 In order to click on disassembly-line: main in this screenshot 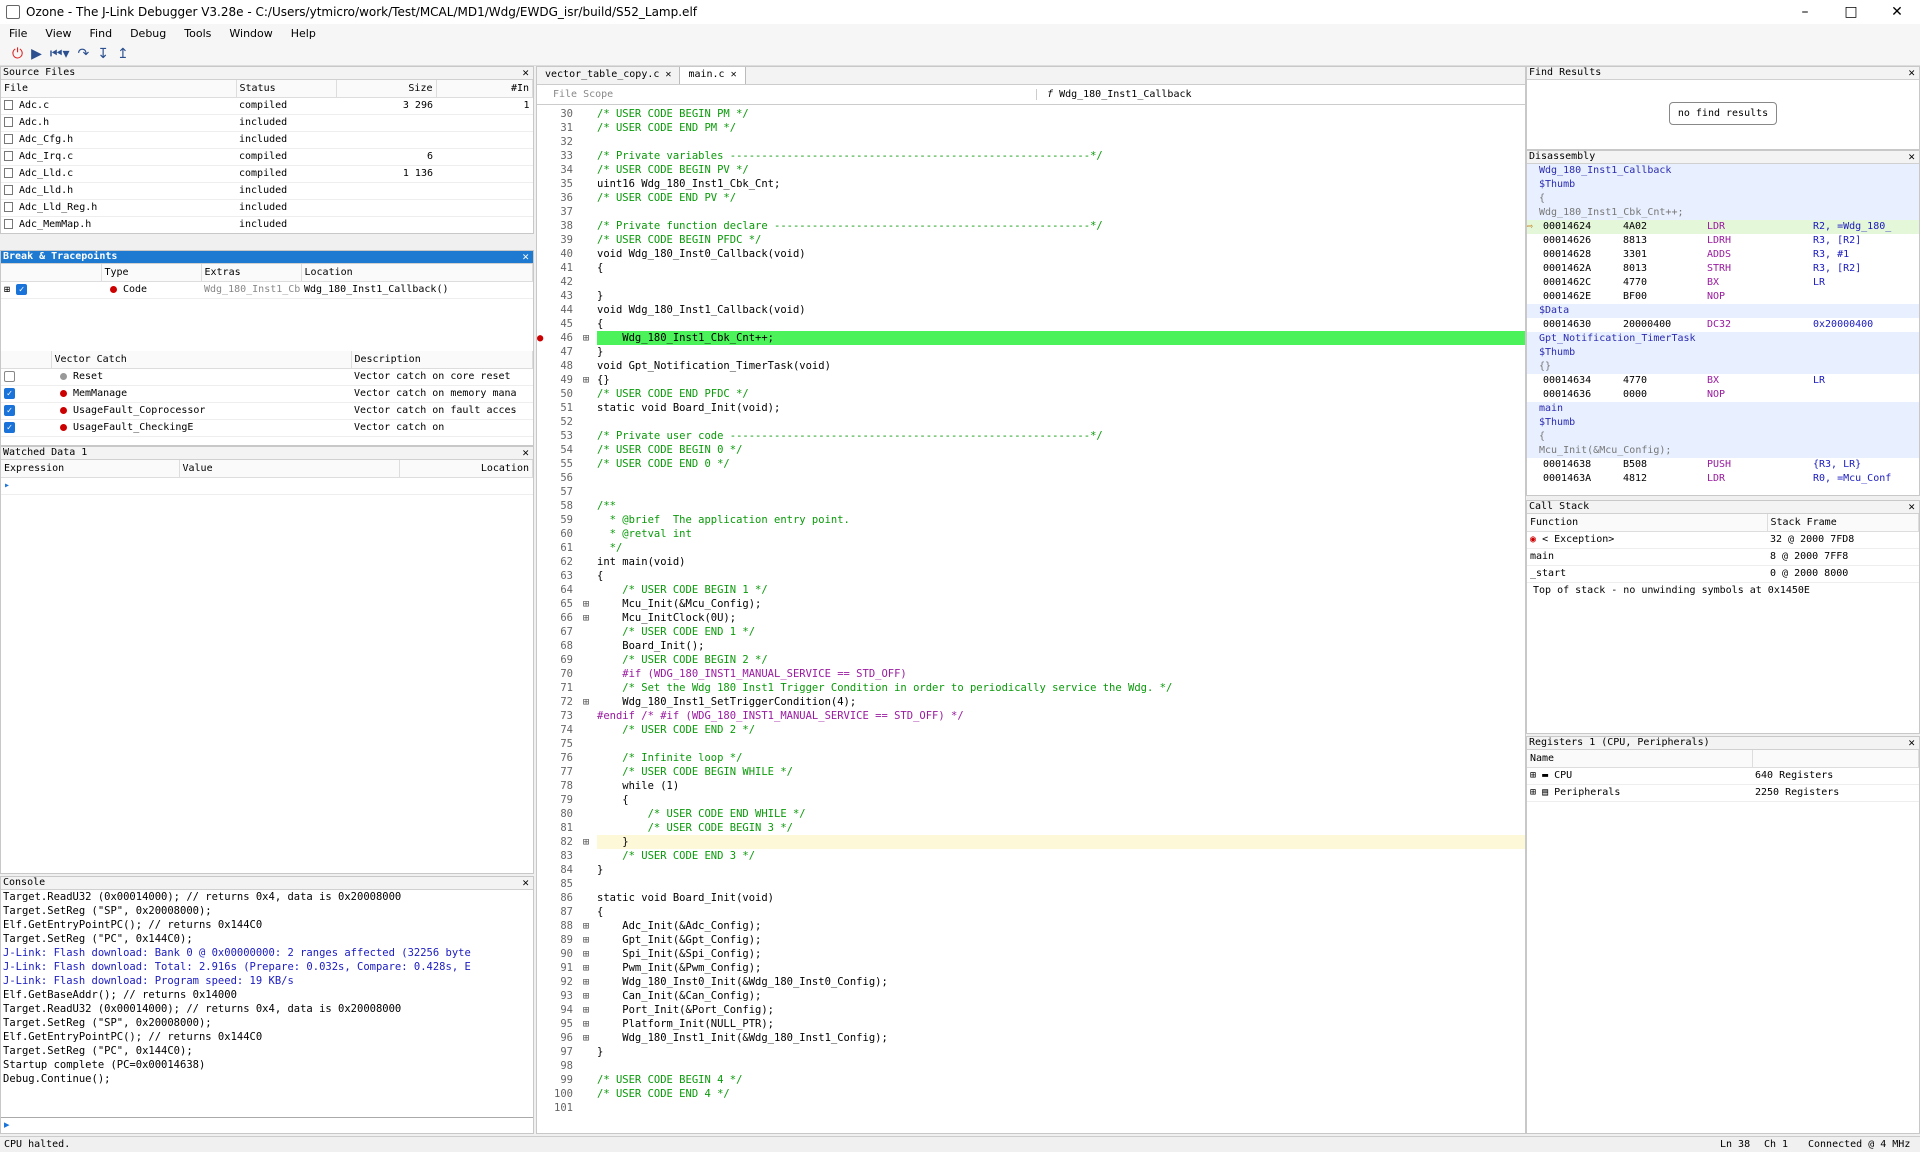, I will do `click(1723, 409)`.